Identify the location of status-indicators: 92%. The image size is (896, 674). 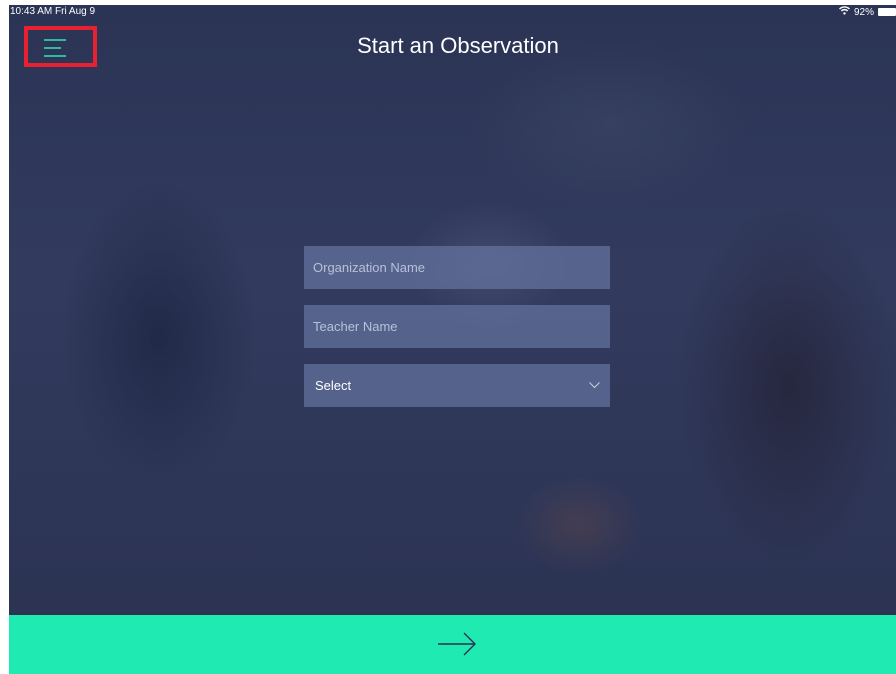
(867, 12).